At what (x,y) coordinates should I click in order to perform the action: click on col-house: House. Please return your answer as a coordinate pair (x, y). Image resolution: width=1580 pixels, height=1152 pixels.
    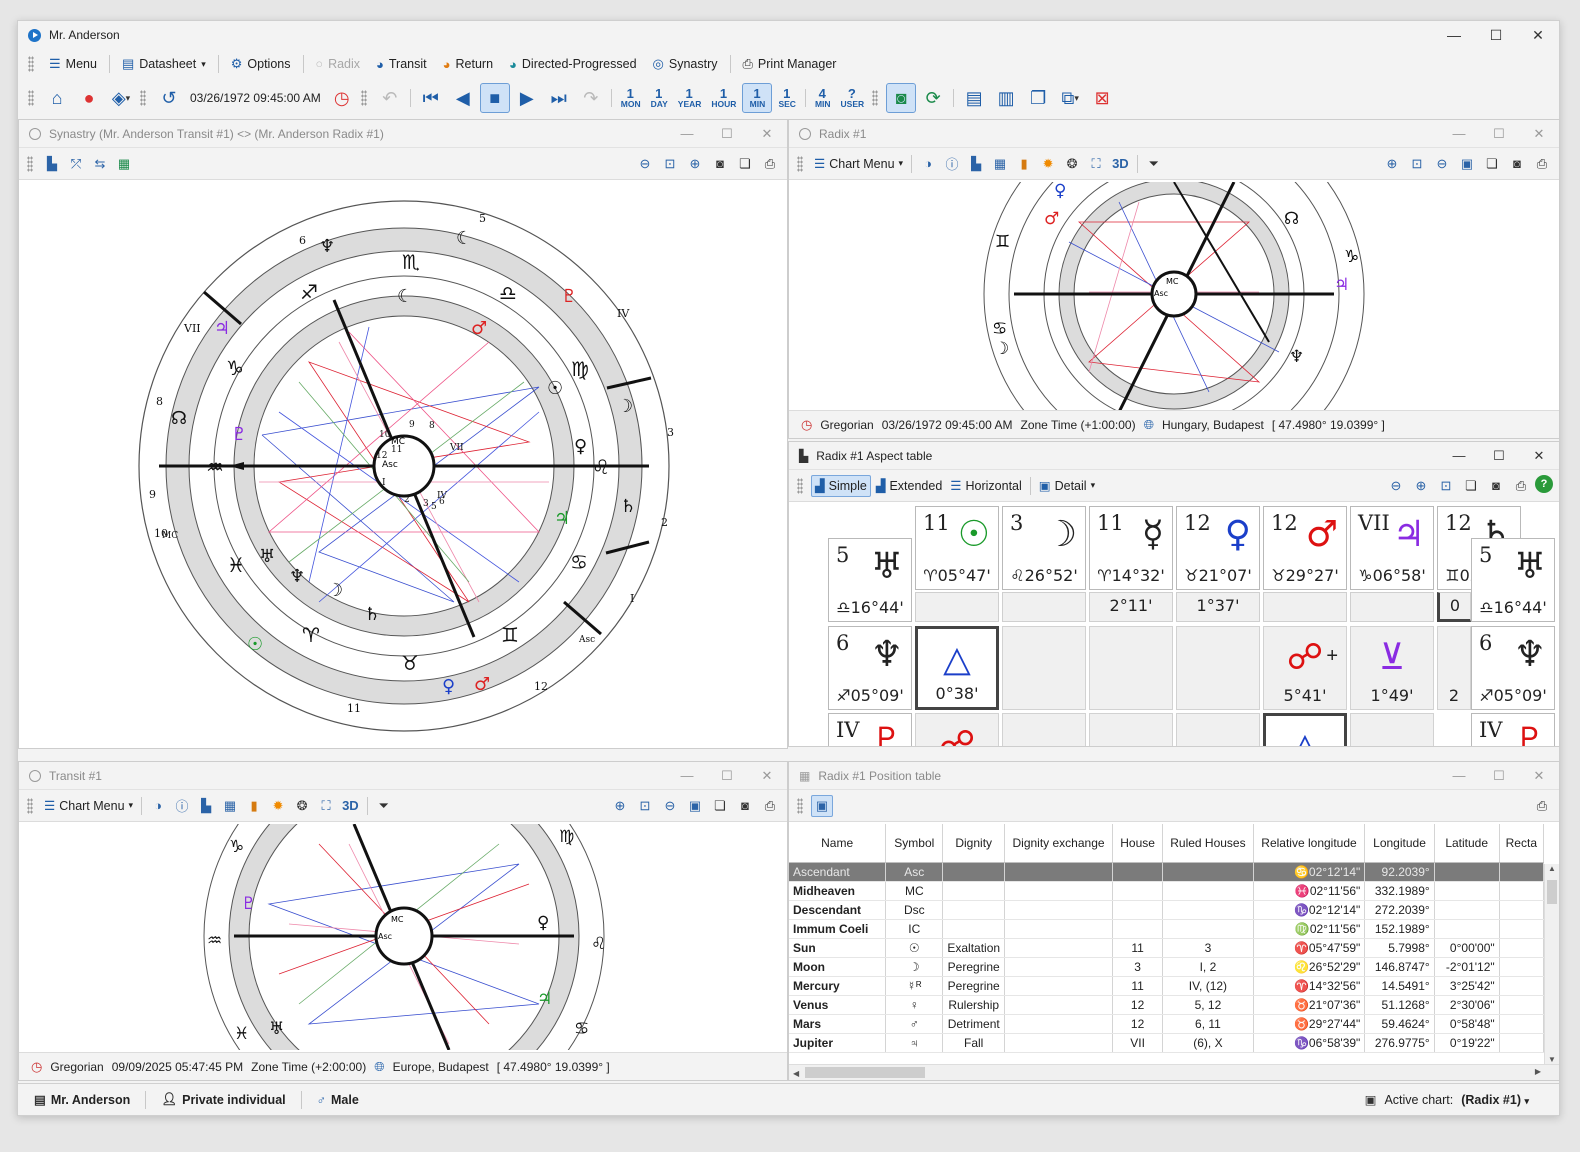
    Looking at the image, I should click on (1138, 843).